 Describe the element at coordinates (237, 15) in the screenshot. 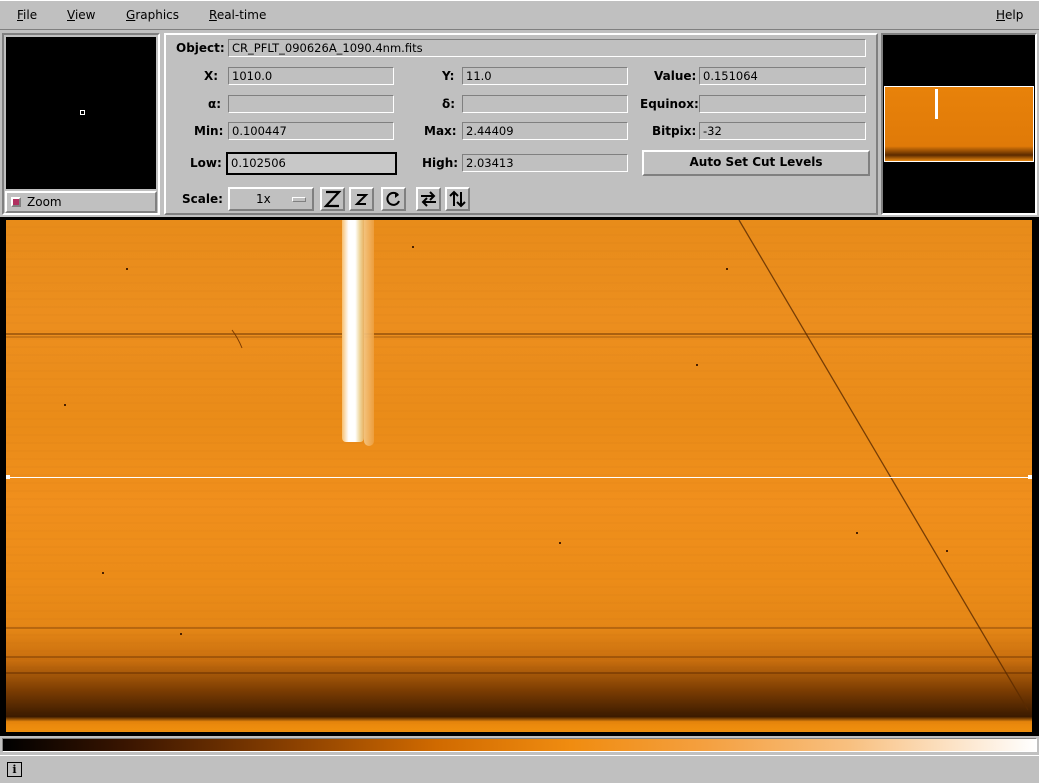

I see `menu-realtime: Real-time` at that location.